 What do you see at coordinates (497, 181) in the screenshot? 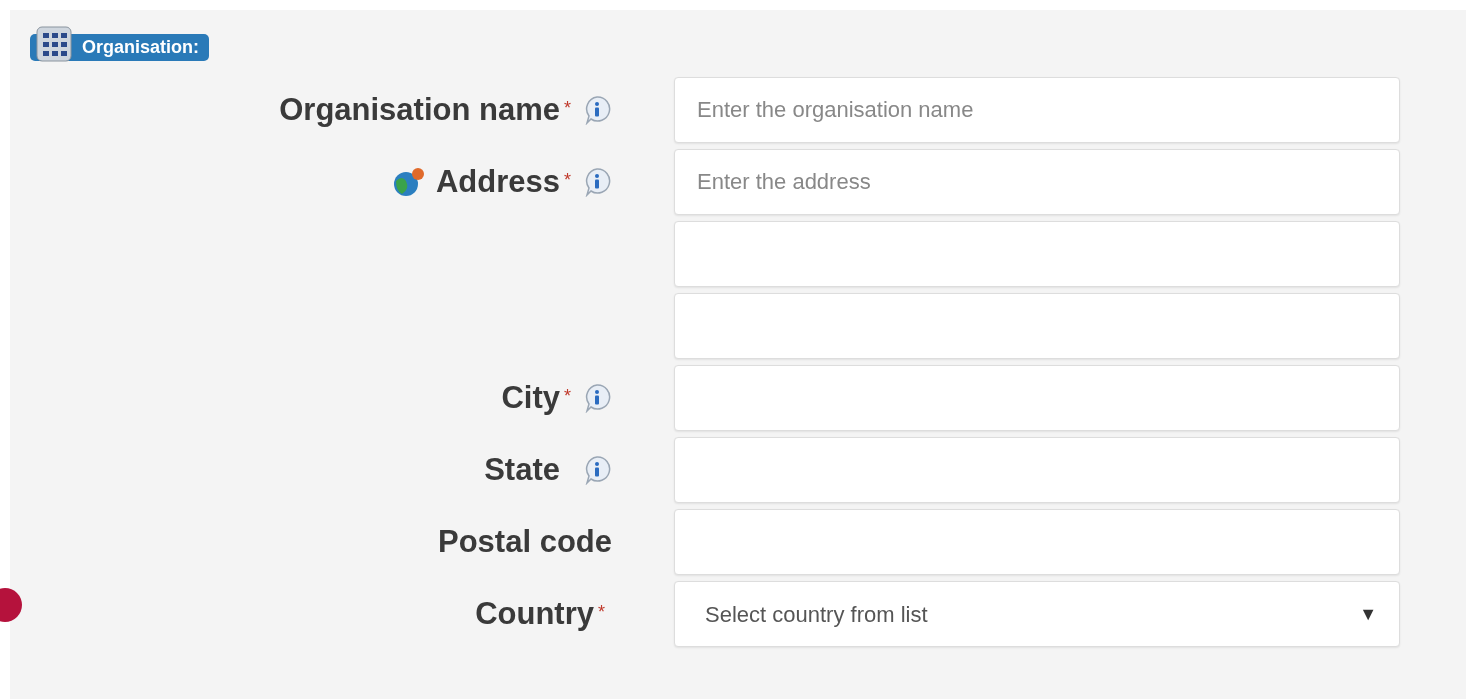
I see `field-label: Address` at bounding box center [497, 181].